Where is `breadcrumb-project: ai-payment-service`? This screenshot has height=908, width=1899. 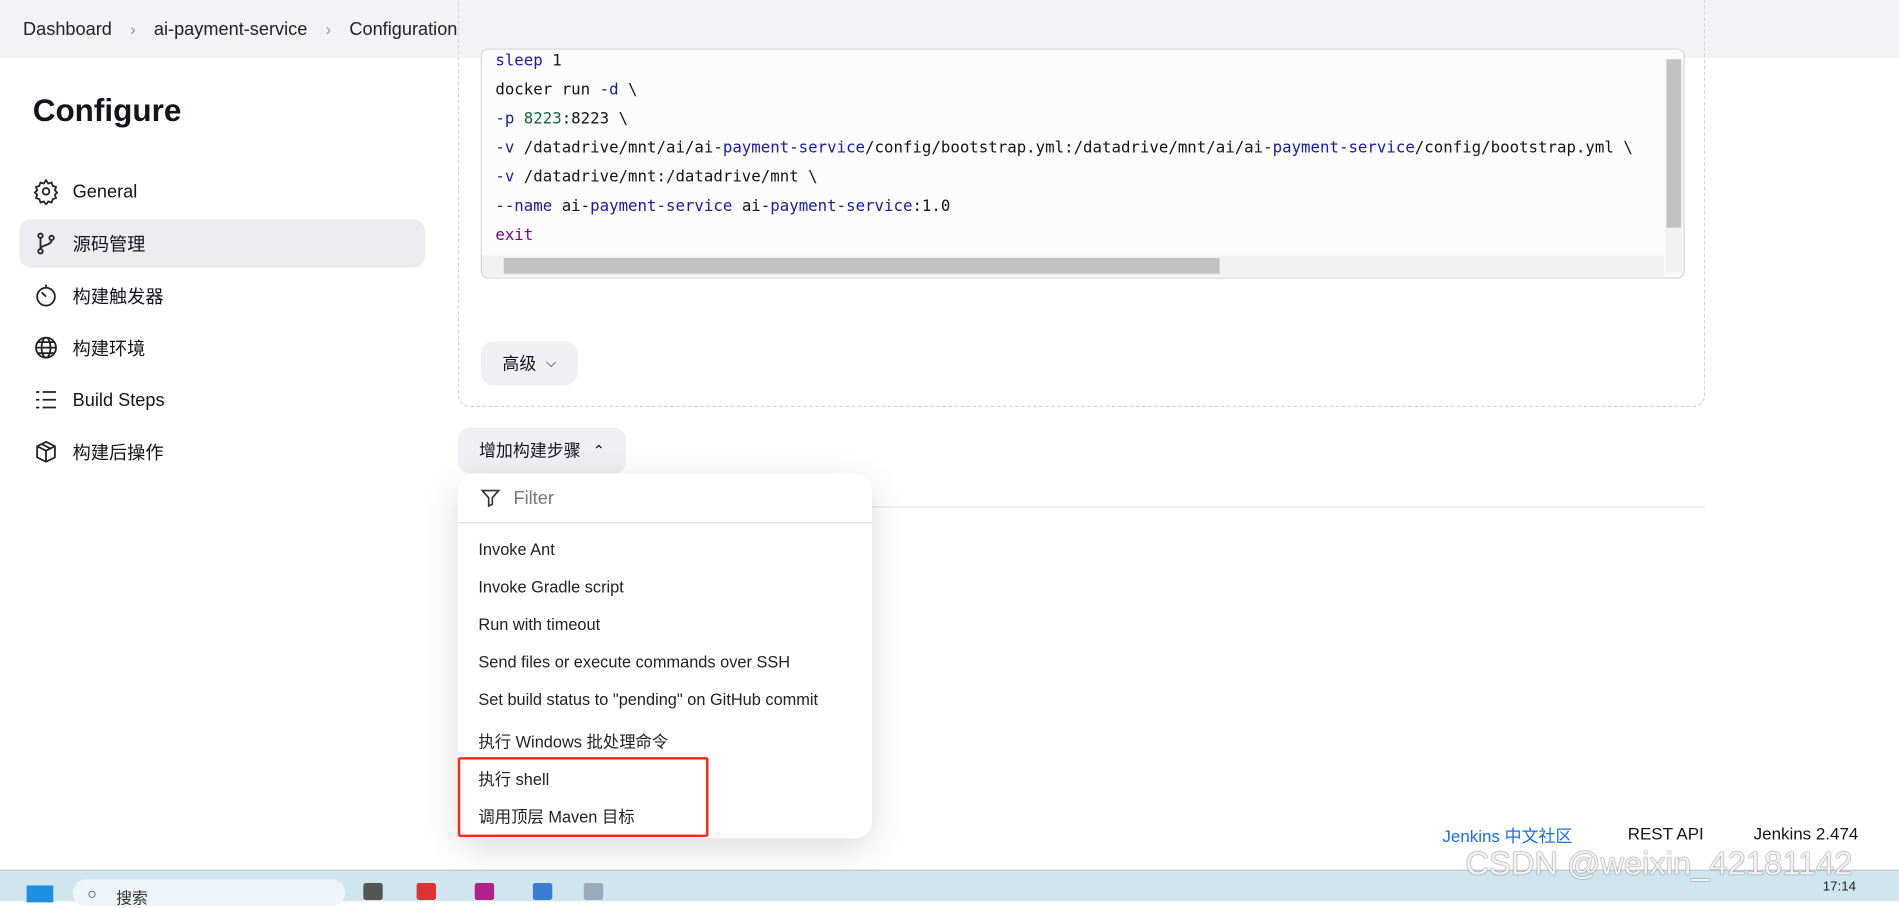
breadcrumb-project: ai-payment-service is located at coordinates (230, 29).